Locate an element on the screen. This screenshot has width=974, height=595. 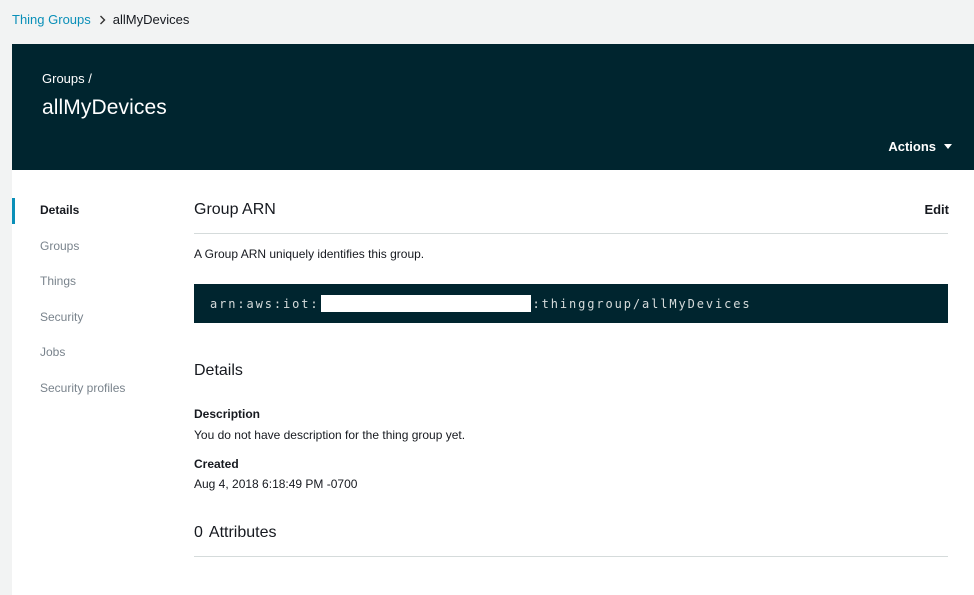
sidenav-item-label: Jobs is located at coordinates (53, 352).